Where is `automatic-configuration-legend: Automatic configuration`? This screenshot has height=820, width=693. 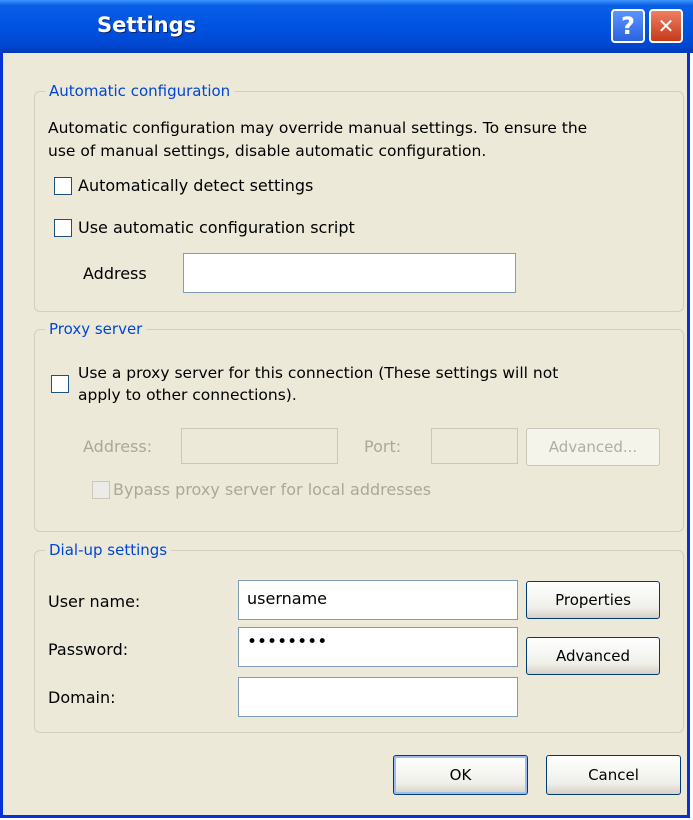
automatic-configuration-legend: Automatic configuration is located at coordinates (140, 91).